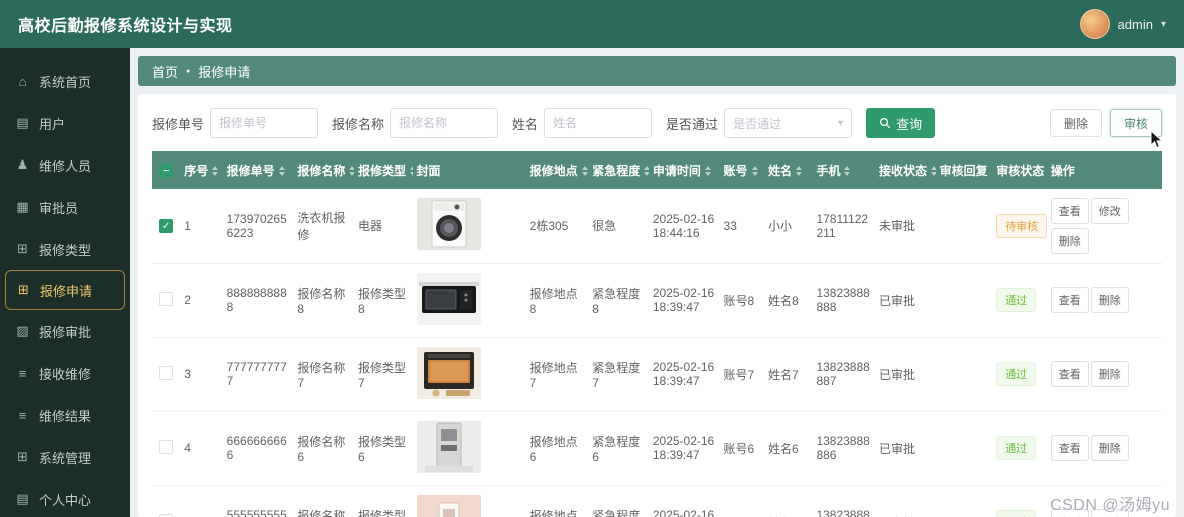 The width and height of the screenshot is (1184, 517). What do you see at coordinates (258, 448) in the screenshot?
I see `cell-order-no: 6666666666` at bounding box center [258, 448].